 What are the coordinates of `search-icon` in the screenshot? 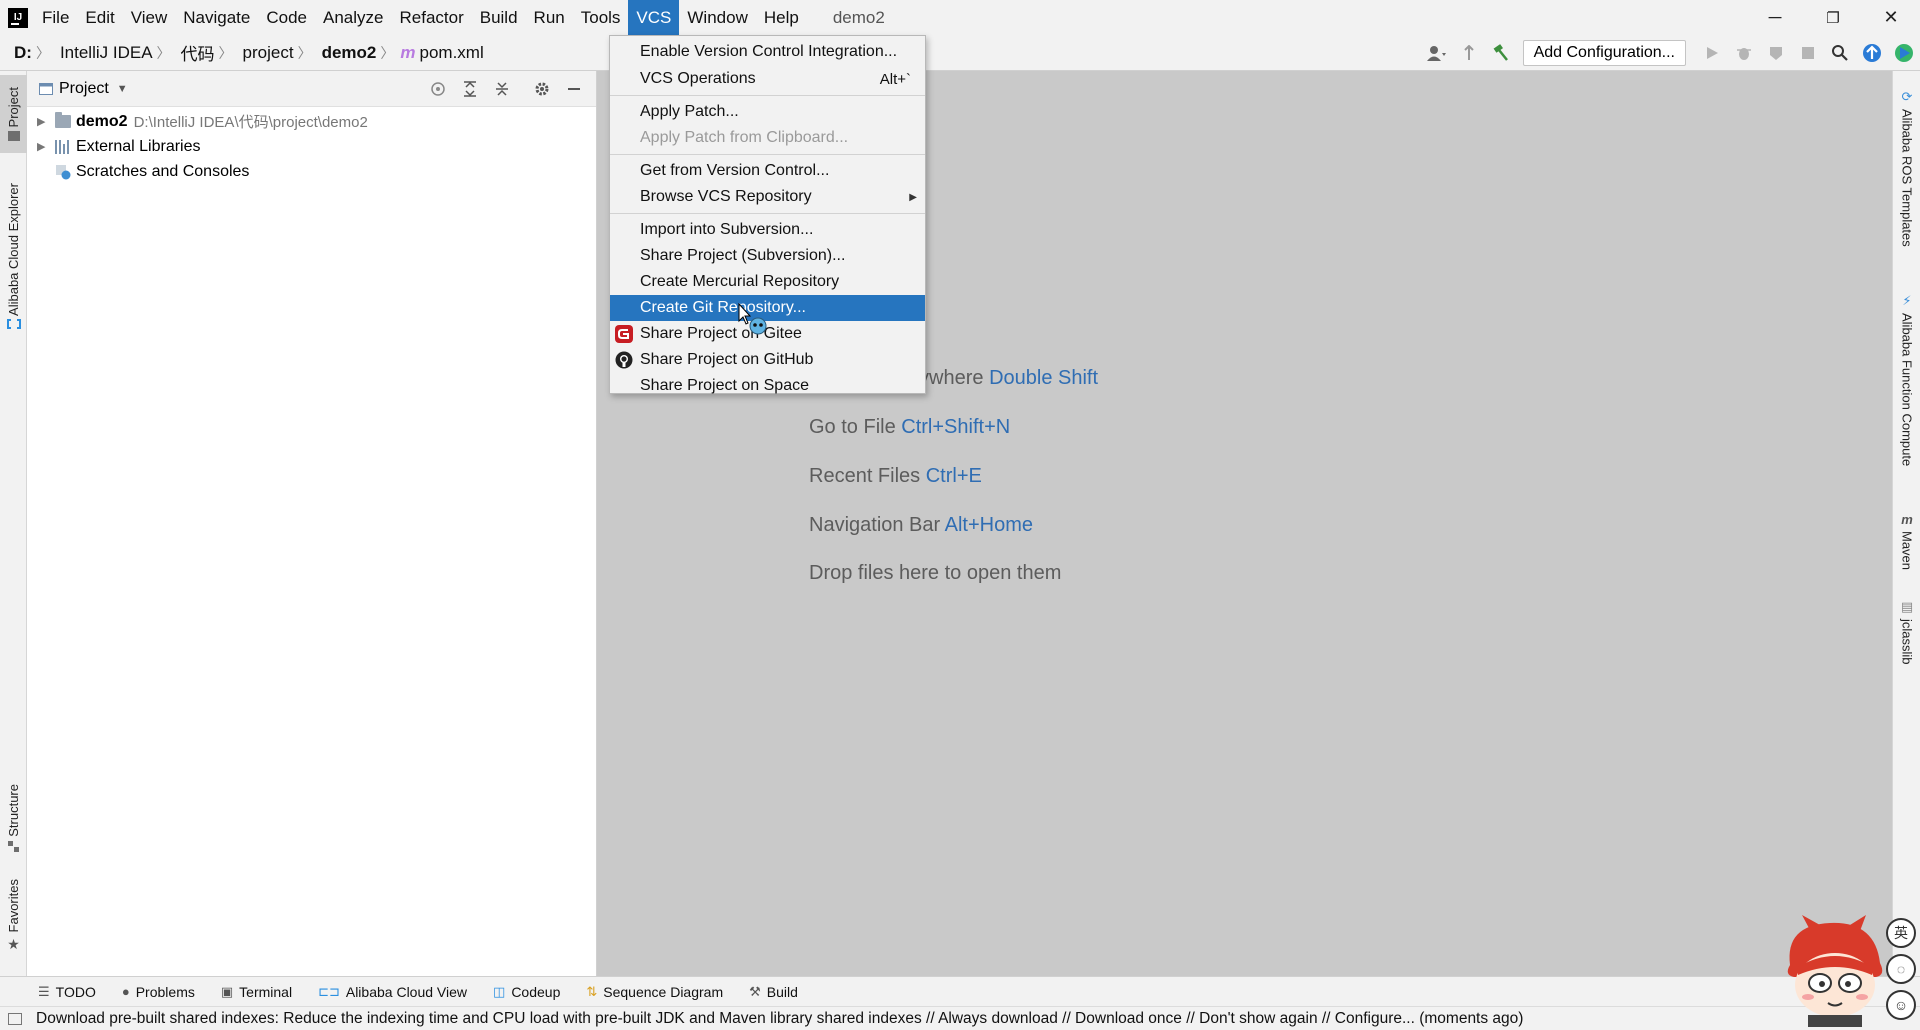 It's located at (1840, 53).